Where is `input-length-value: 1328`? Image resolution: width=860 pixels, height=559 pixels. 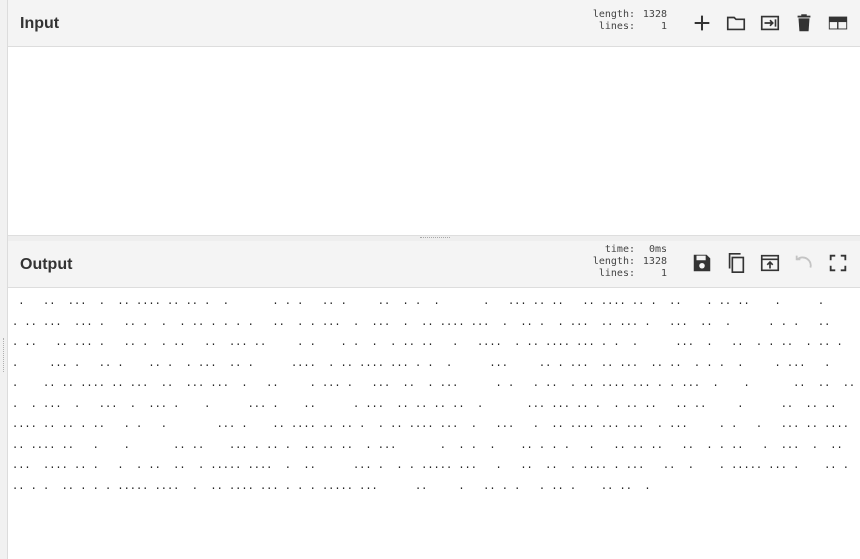 input-length-value: 1328 is located at coordinates (654, 14).